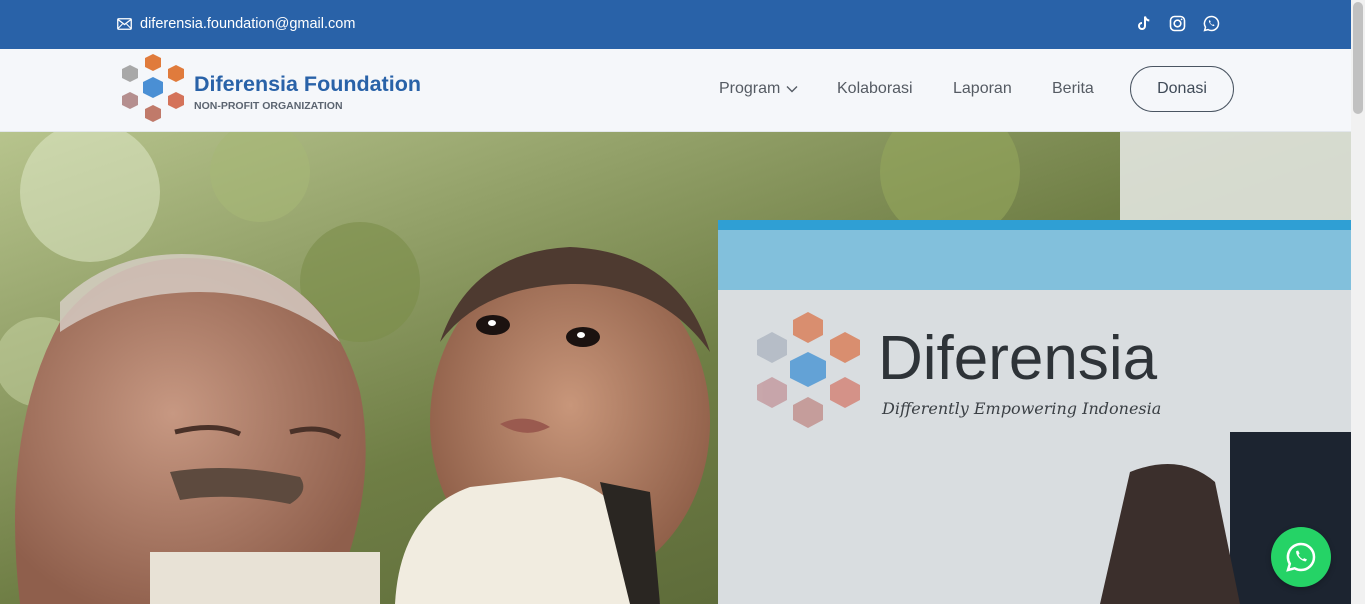  I want to click on social-links, so click(1177, 23).